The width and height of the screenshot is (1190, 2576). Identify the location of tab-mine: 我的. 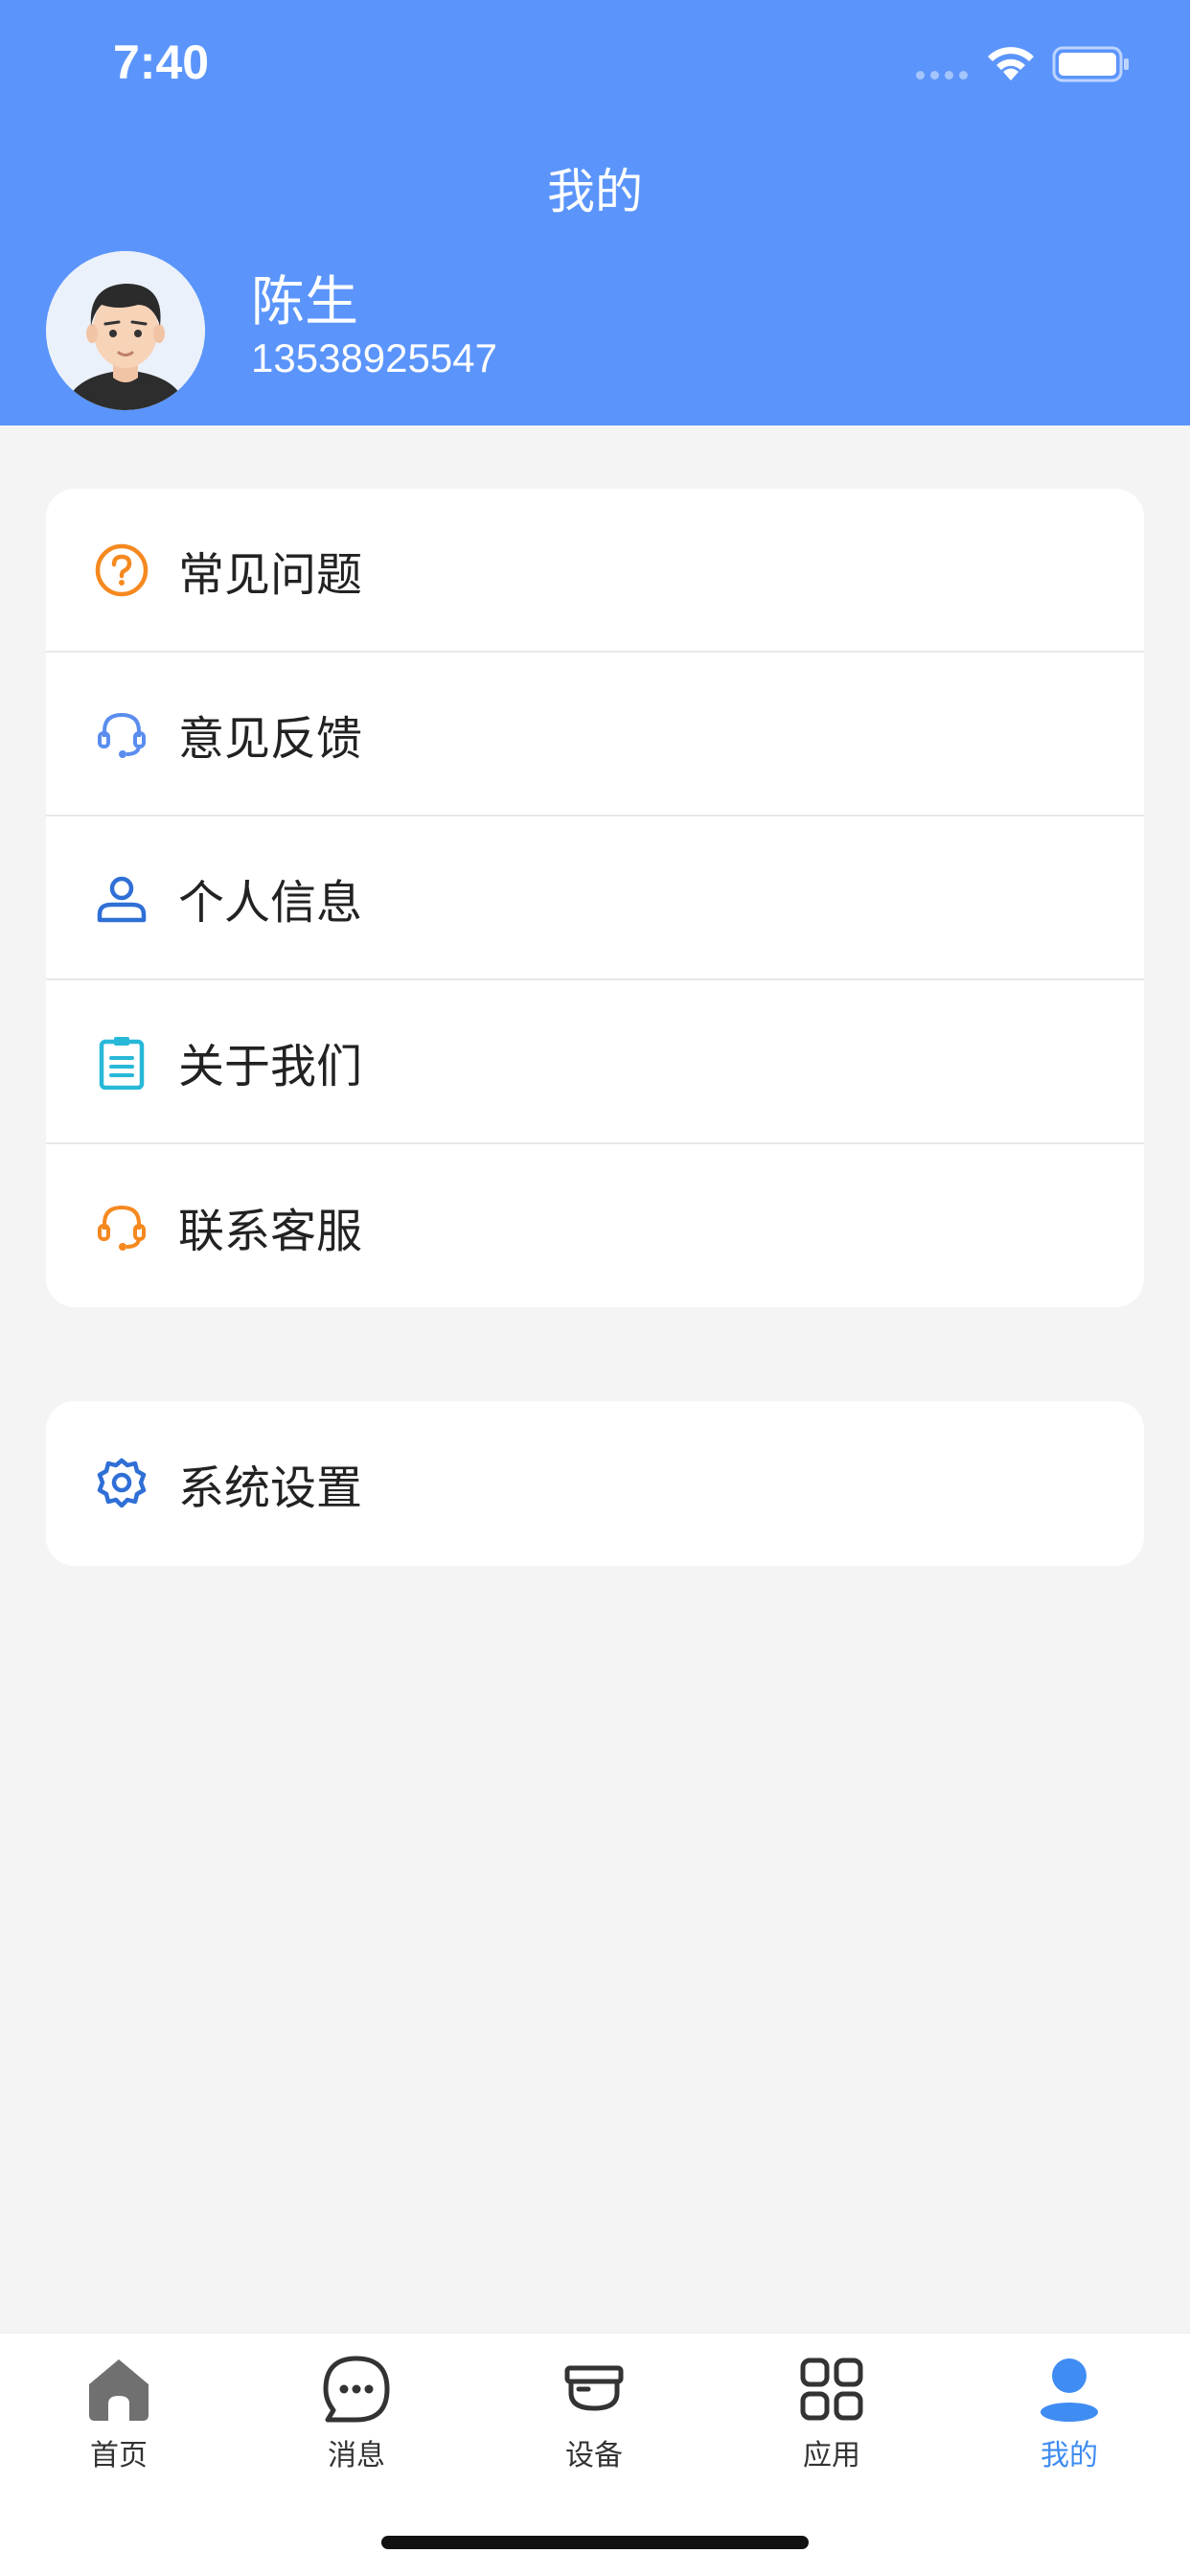
(1069, 2424).